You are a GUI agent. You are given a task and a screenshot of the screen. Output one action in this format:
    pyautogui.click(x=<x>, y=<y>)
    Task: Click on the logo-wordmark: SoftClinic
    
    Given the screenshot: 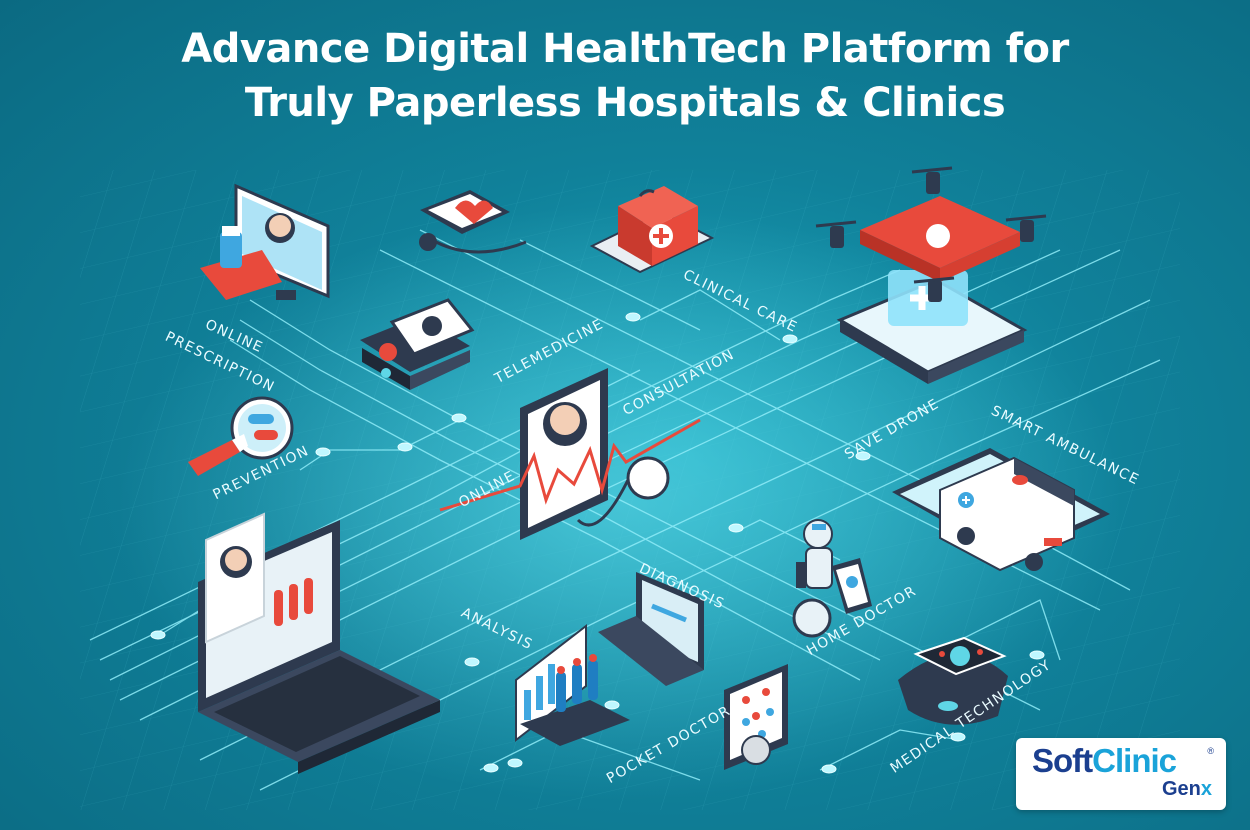 What is the action you would take?
    pyautogui.click(x=1104, y=761)
    